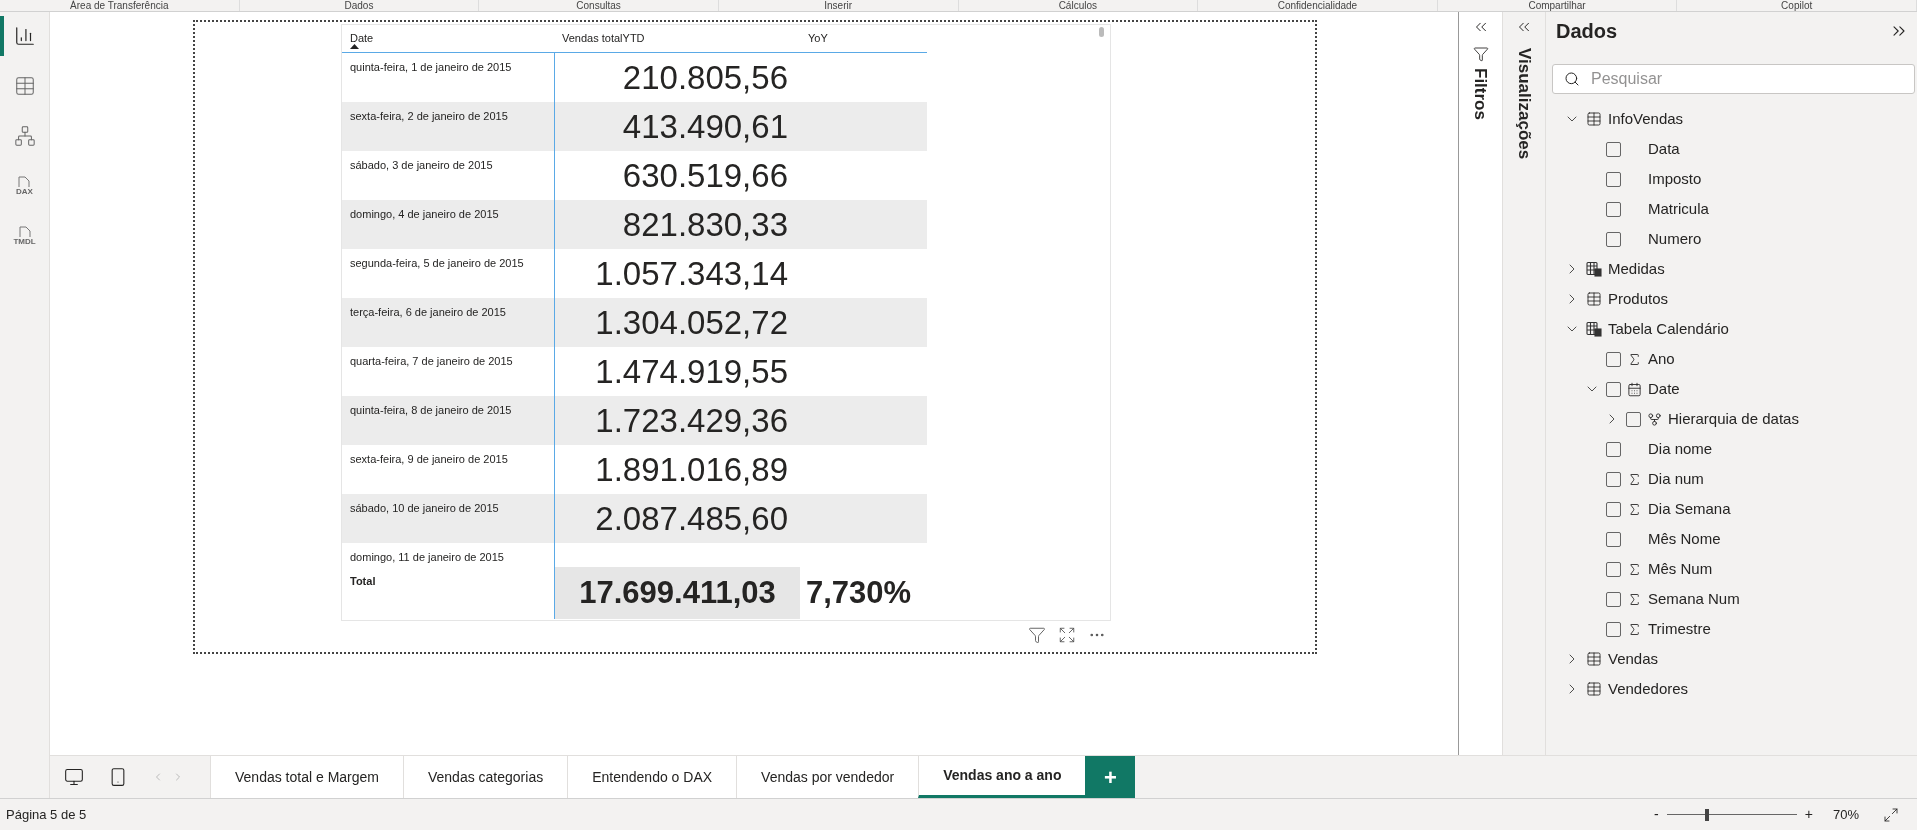 This screenshot has height=830, width=1917. Describe the element at coordinates (427, 557) in the screenshot. I see `table-cell-text: domingo, 11 de janeiro de 2015` at that location.